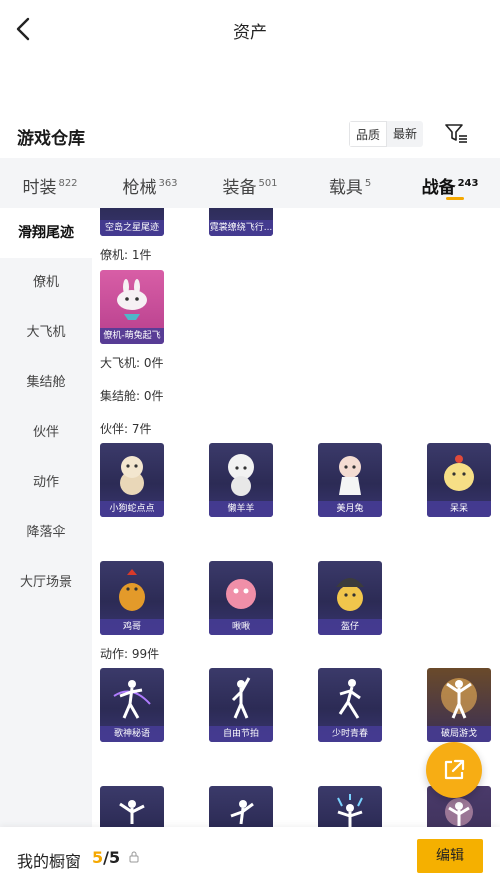  Describe the element at coordinates (239, 188) in the screenshot. I see `tab-label: 装备` at that location.